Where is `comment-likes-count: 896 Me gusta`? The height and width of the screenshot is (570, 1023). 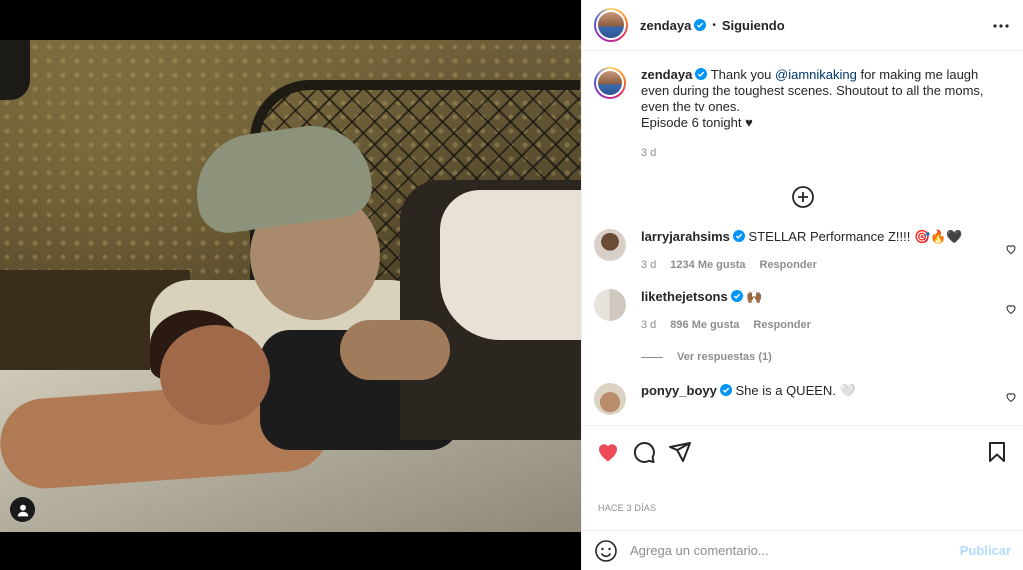
comment-likes-count: 896 Me gusta is located at coordinates (704, 325).